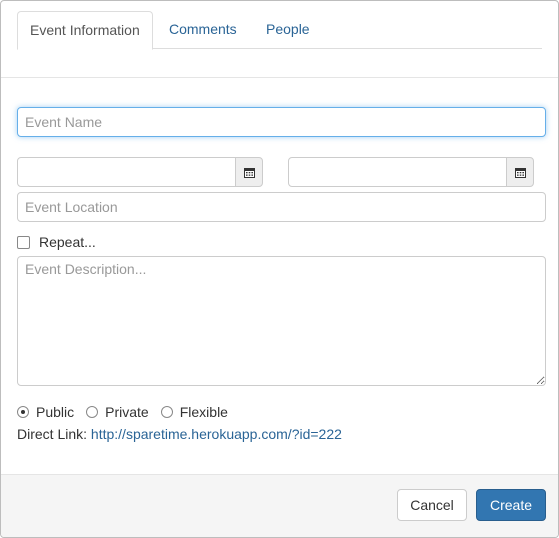 The image size is (559, 538). I want to click on public-radio, so click(23, 412).